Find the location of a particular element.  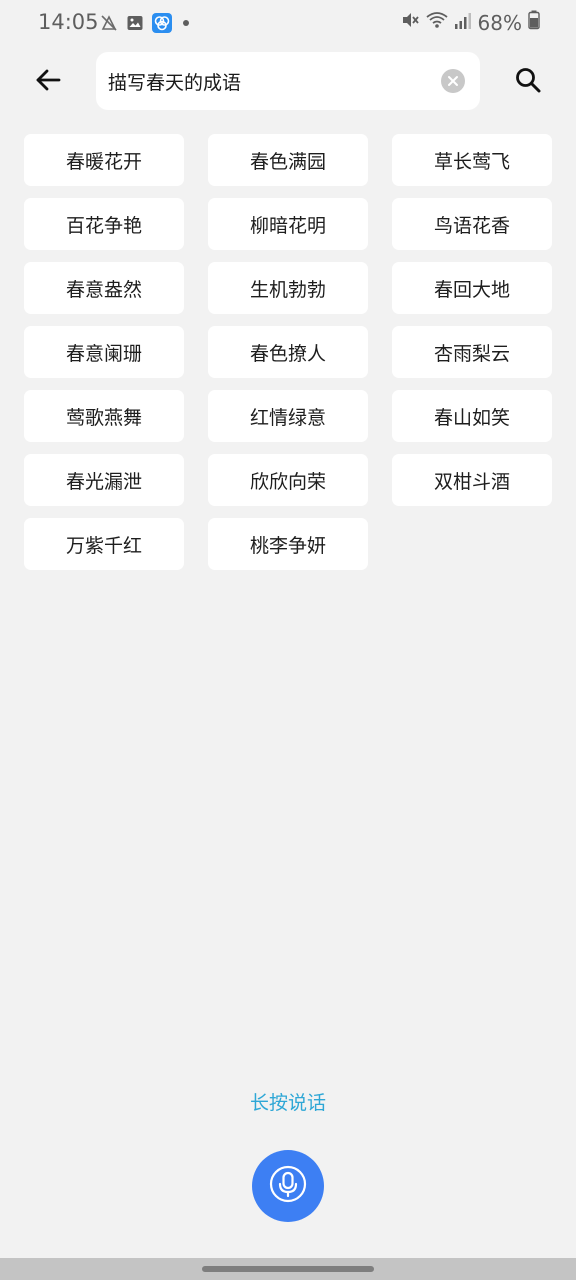

home-handle is located at coordinates (288, 1269).